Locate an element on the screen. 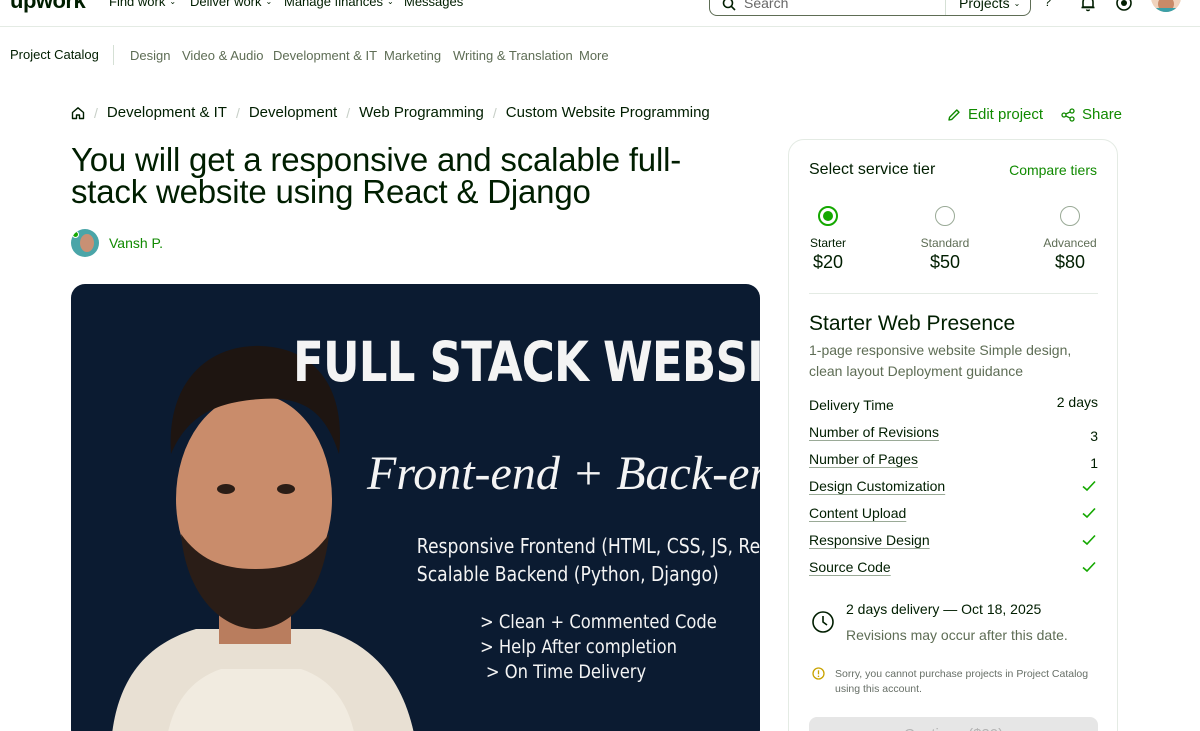  compare-tiers-link: Compare tiers is located at coordinates (1053, 170).